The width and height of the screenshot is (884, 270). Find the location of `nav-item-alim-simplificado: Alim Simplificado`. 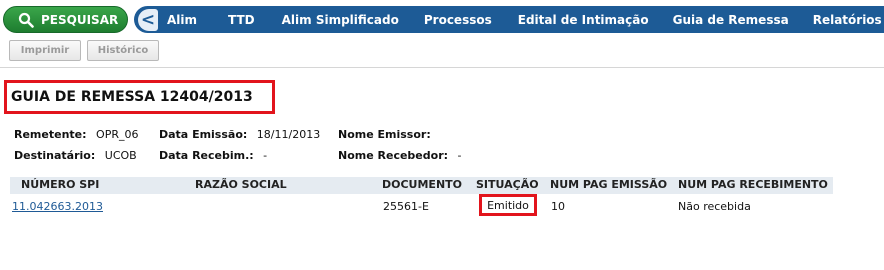

nav-item-alim-simplificado: Alim Simplificado is located at coordinates (340, 20).